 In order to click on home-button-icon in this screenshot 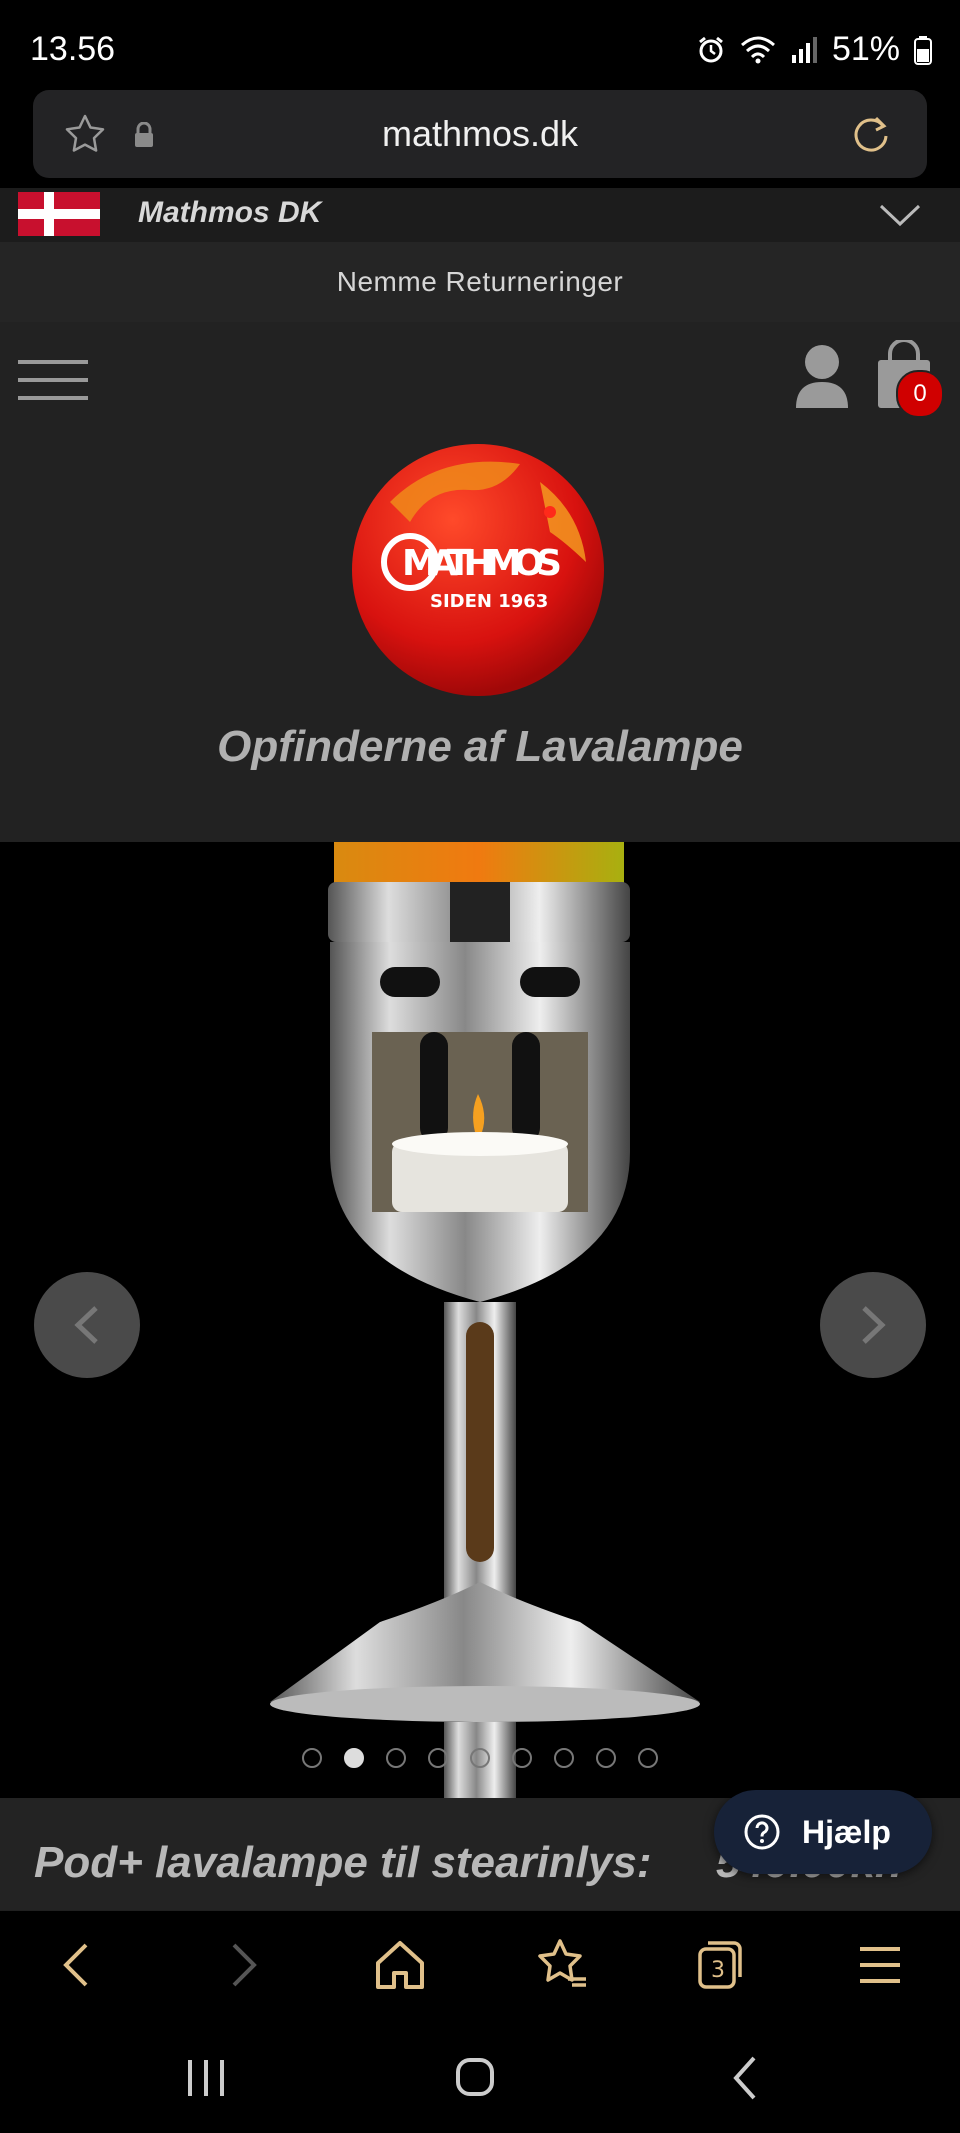, I will do `click(476, 2078)`.